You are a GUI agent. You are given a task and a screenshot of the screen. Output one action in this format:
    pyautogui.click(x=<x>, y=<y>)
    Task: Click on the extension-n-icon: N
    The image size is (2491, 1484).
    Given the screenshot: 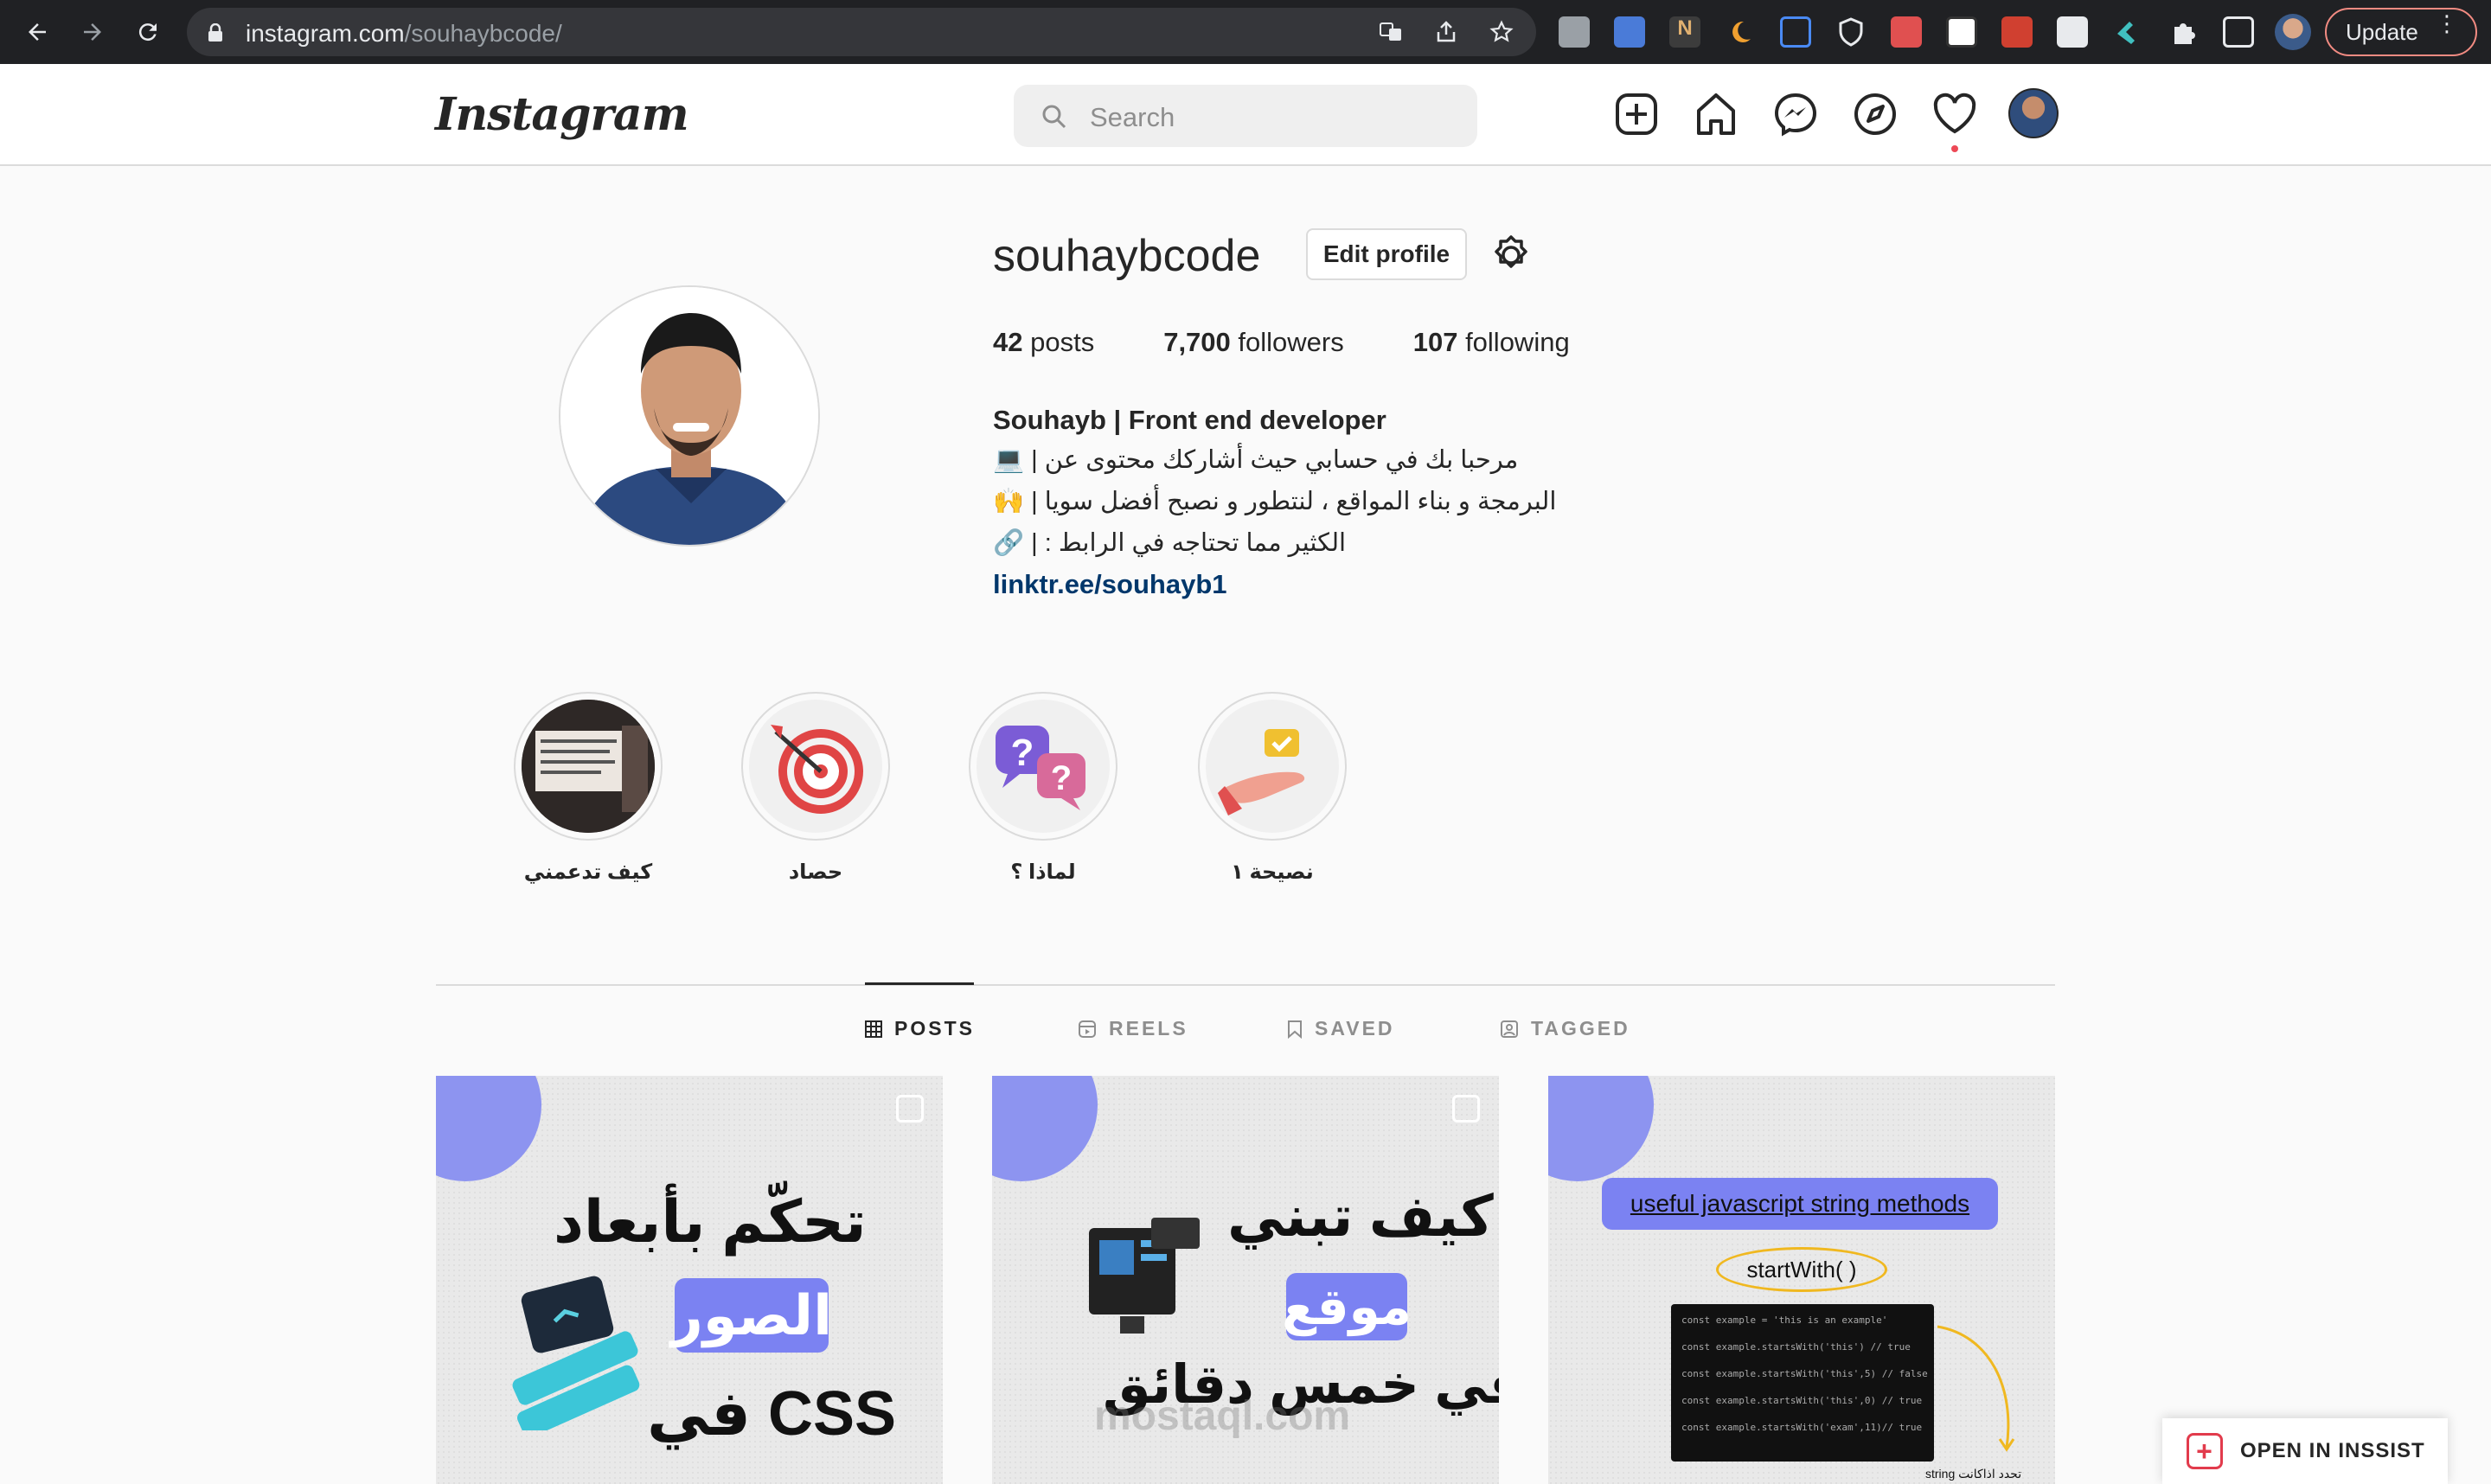 What is the action you would take?
    pyautogui.click(x=1685, y=32)
    